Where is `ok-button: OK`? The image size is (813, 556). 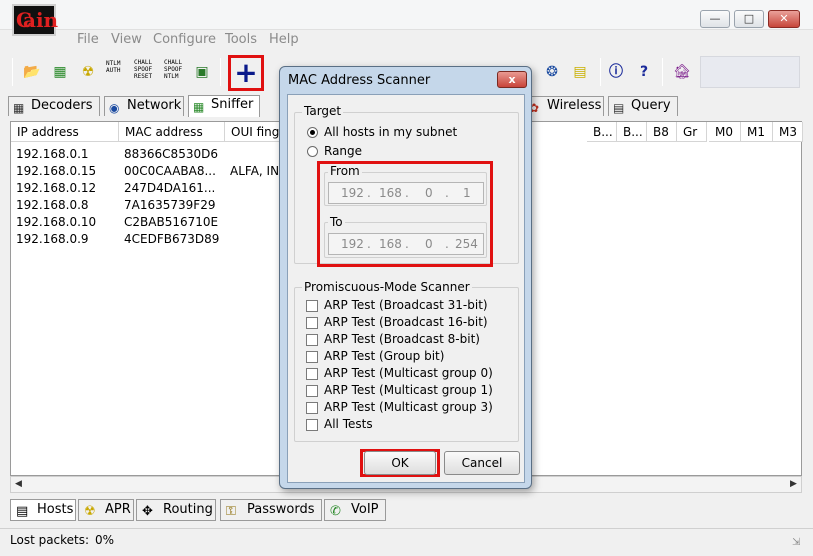 ok-button: OK is located at coordinates (400, 463).